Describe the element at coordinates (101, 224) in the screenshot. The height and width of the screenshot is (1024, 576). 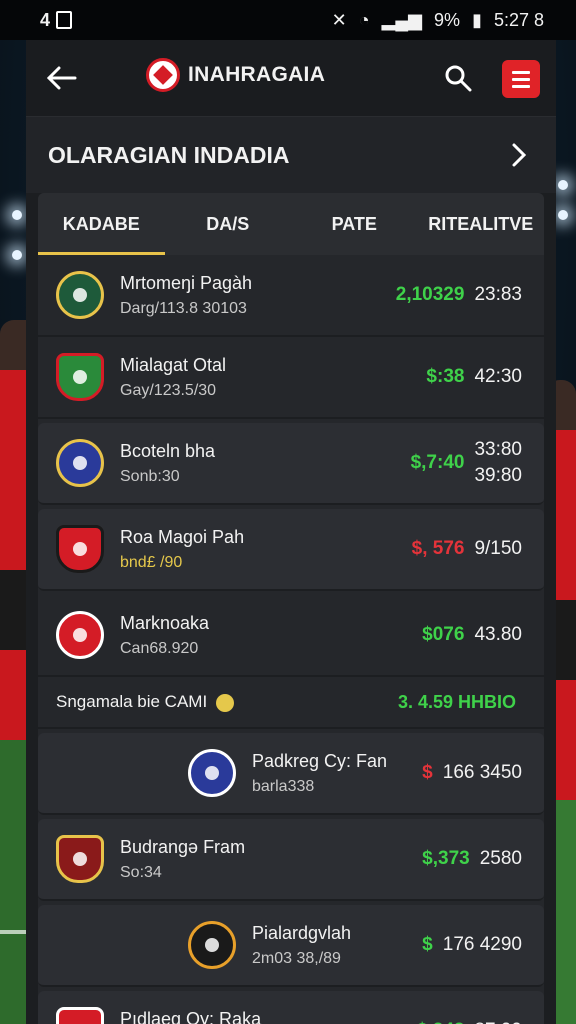
I see `tab-0: KADABE` at that location.